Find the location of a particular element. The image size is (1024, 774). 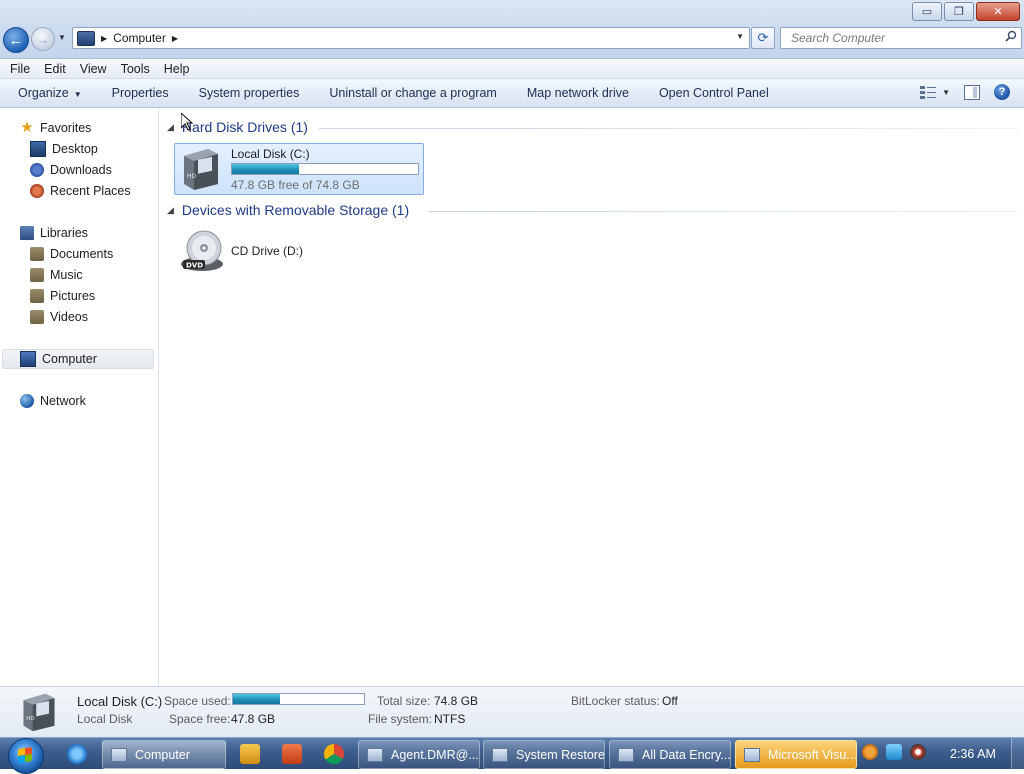

menu-file: File is located at coordinates (18, 69).